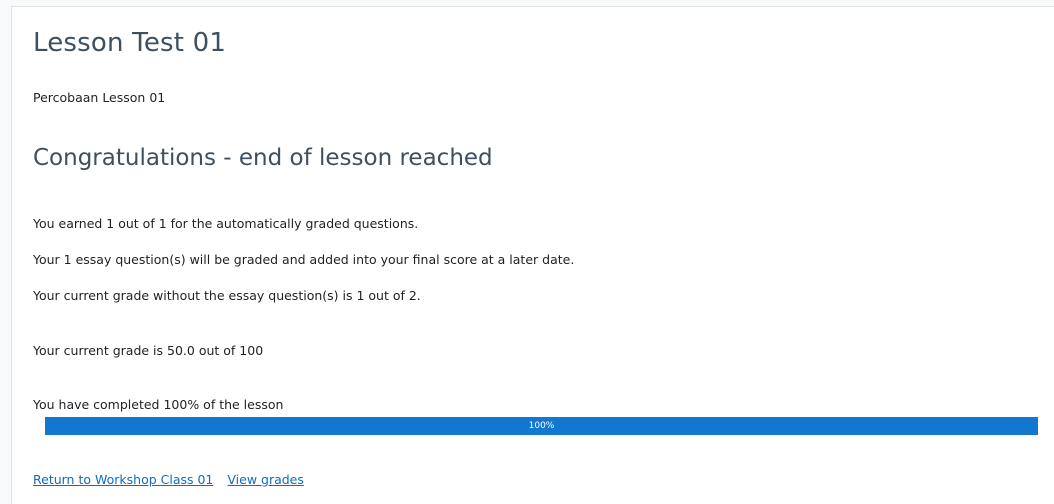  What do you see at coordinates (265, 479) in the screenshot?
I see `view-grades-link: View grades` at bounding box center [265, 479].